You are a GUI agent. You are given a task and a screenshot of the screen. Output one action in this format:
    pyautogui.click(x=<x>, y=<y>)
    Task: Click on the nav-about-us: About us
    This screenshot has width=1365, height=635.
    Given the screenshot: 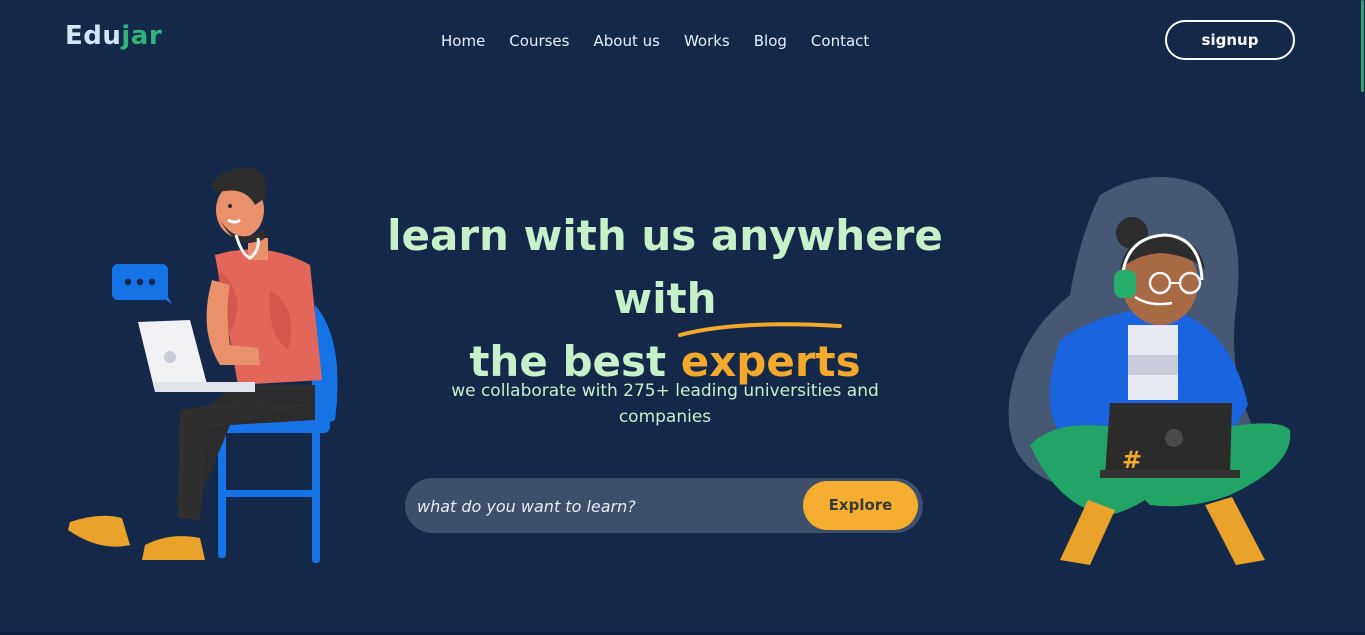 What is the action you would take?
    pyautogui.click(x=626, y=41)
    